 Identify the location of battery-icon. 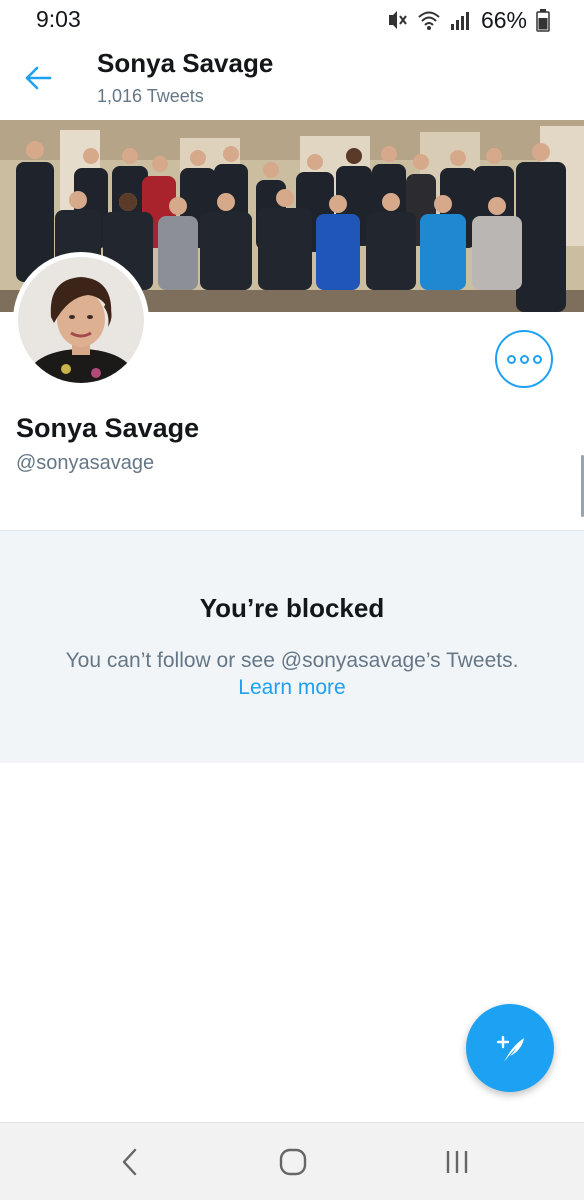
(543, 20).